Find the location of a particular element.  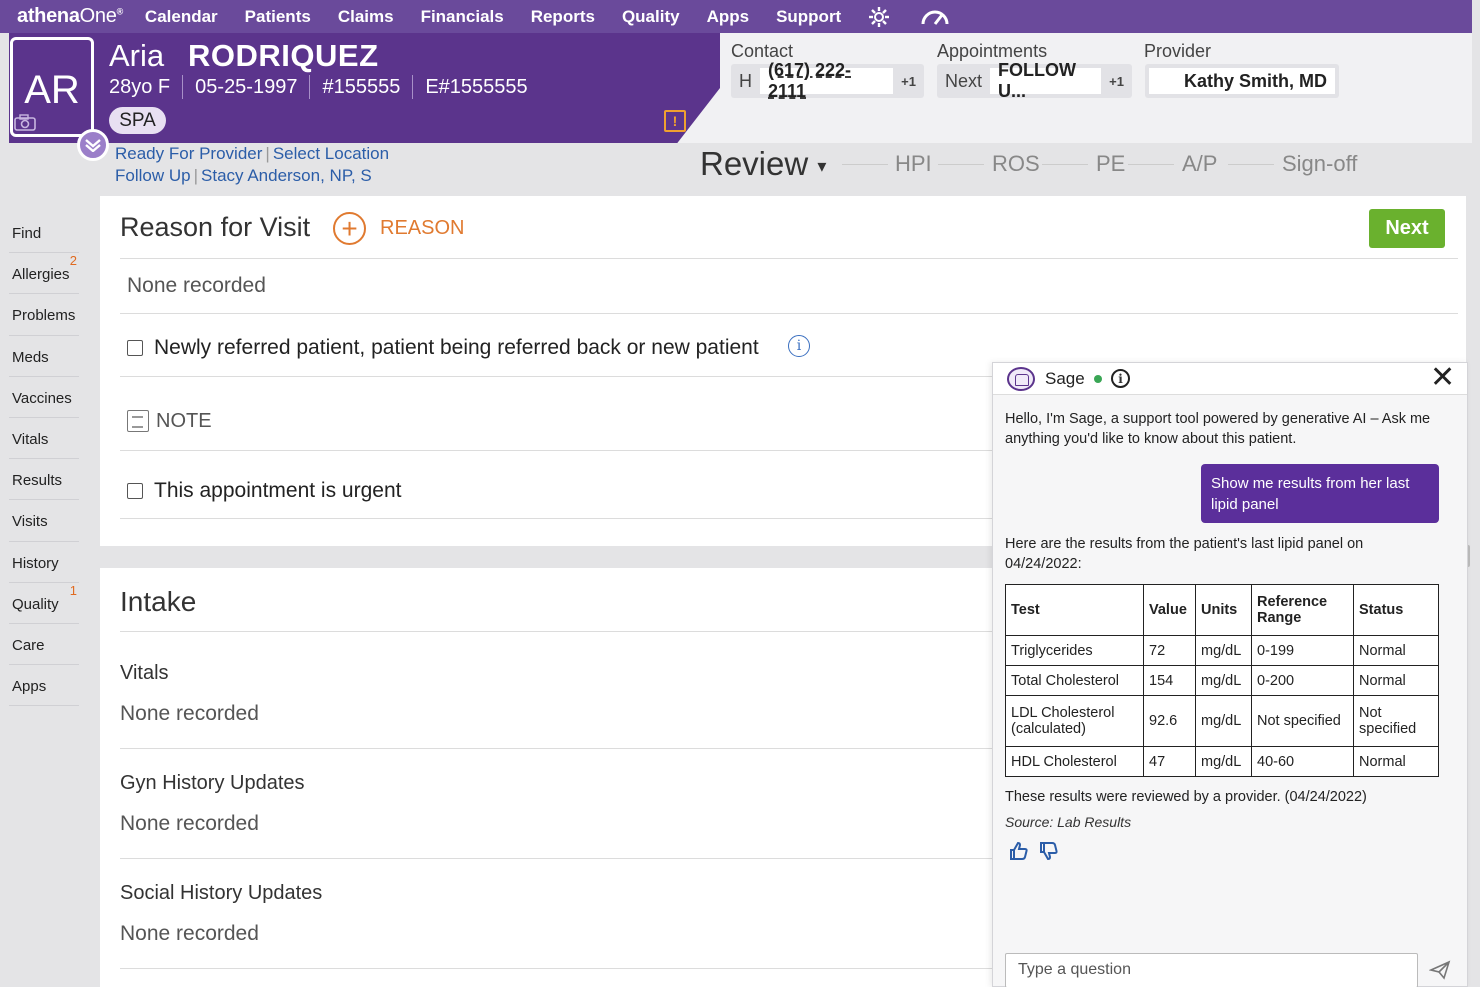

appointments-pill: Next FOLLOW U... +1 is located at coordinates (1034, 80).